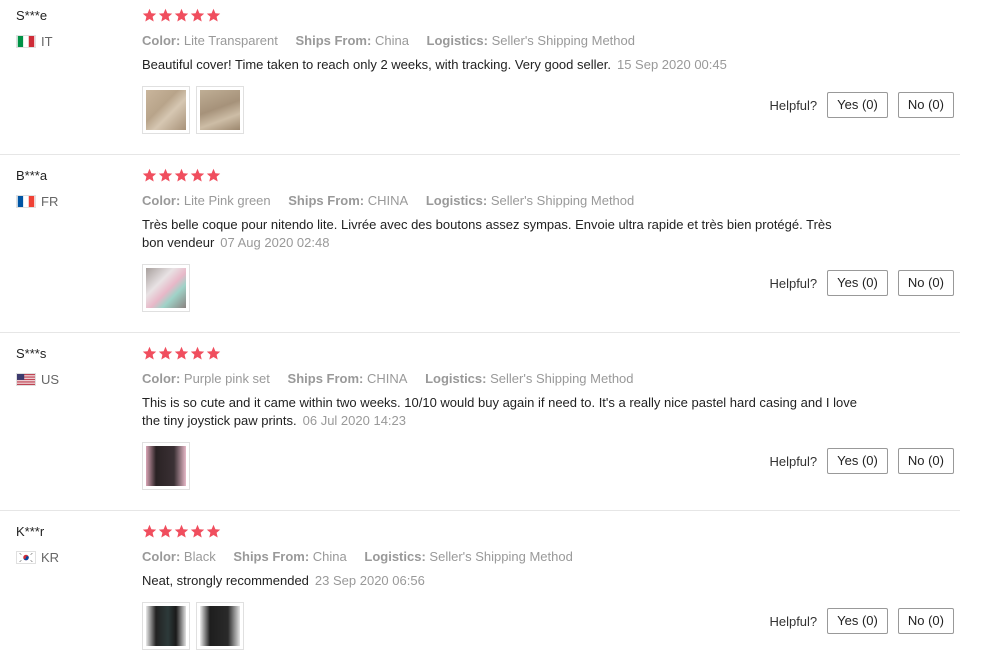 The height and width of the screenshot is (666, 981). Describe the element at coordinates (329, 556) in the screenshot. I see `ships-from-value: China` at that location.